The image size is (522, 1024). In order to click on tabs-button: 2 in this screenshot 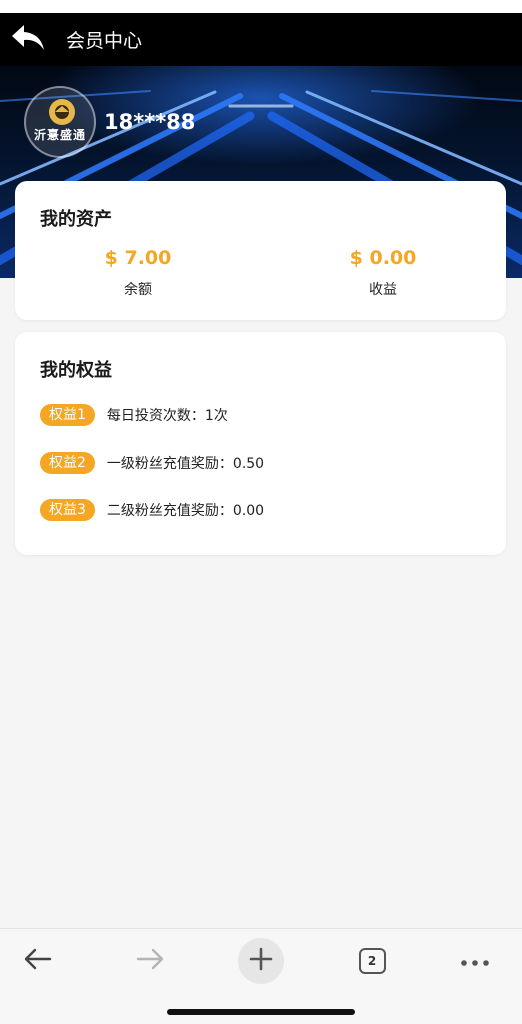, I will do `click(372, 961)`.